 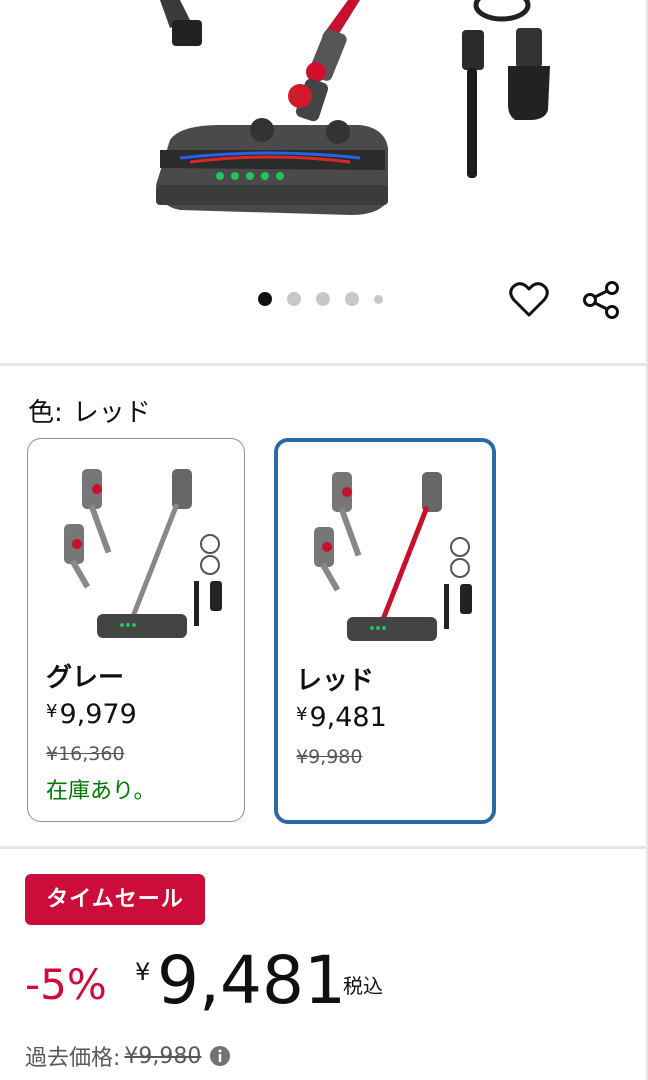 I want to click on swatch-price: ¥9,481, so click(x=341, y=717).